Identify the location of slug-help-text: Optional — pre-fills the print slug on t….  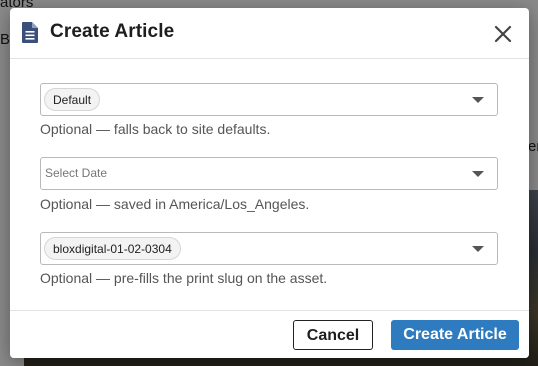
(184, 278).